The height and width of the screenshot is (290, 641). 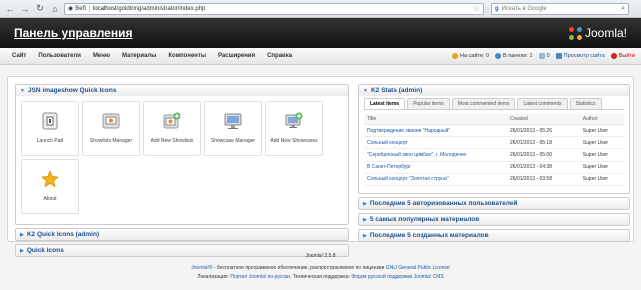 I want to click on imageshow-panel-header: ▼ JSN imageshow Quick Icons, so click(x=182, y=90).